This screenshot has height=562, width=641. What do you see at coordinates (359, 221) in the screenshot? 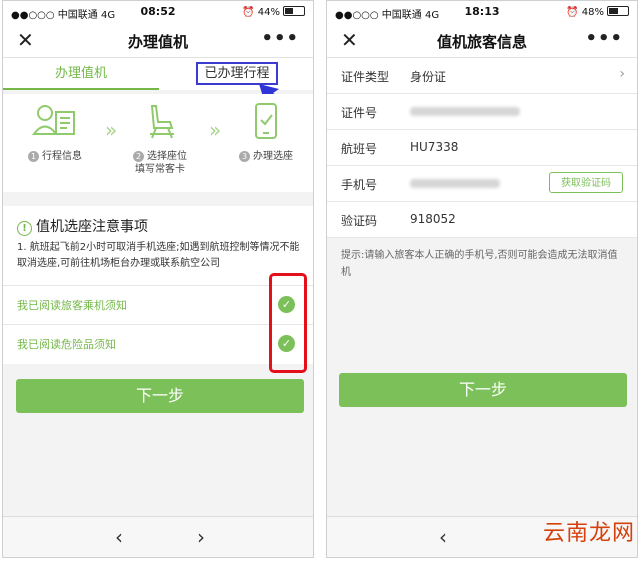
I see `field-label: 验证码` at bounding box center [359, 221].